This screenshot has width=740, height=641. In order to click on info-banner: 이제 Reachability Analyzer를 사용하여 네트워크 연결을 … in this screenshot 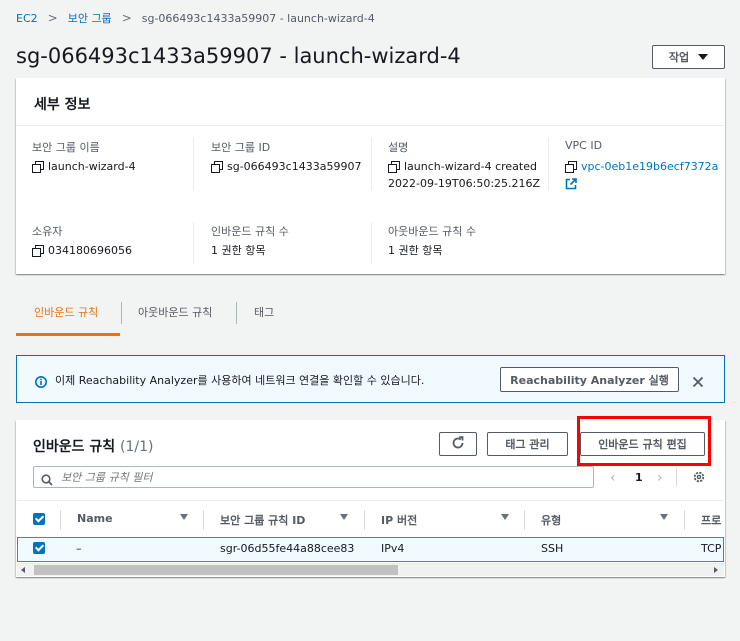, I will do `click(370, 379)`.